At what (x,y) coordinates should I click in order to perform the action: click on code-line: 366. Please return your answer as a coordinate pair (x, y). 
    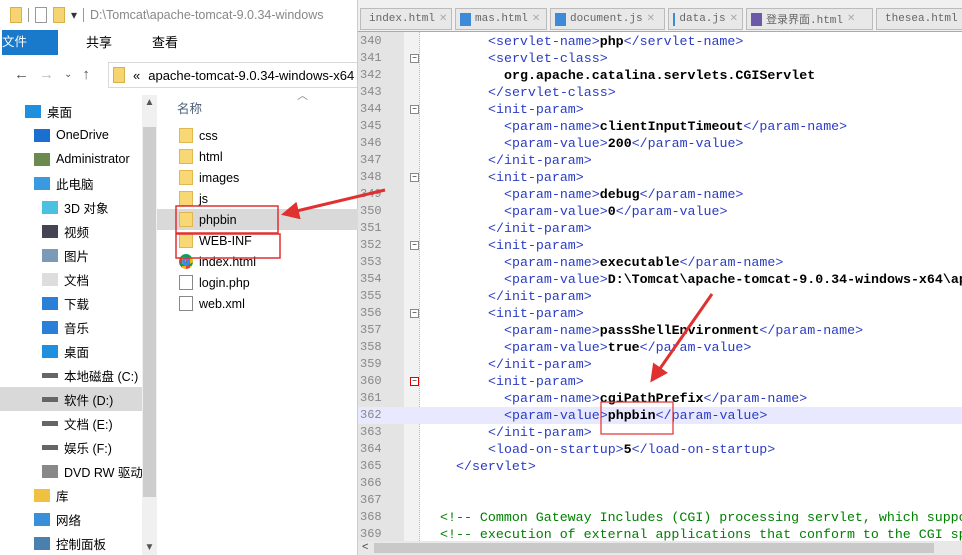
    Looking at the image, I should click on (660, 483).